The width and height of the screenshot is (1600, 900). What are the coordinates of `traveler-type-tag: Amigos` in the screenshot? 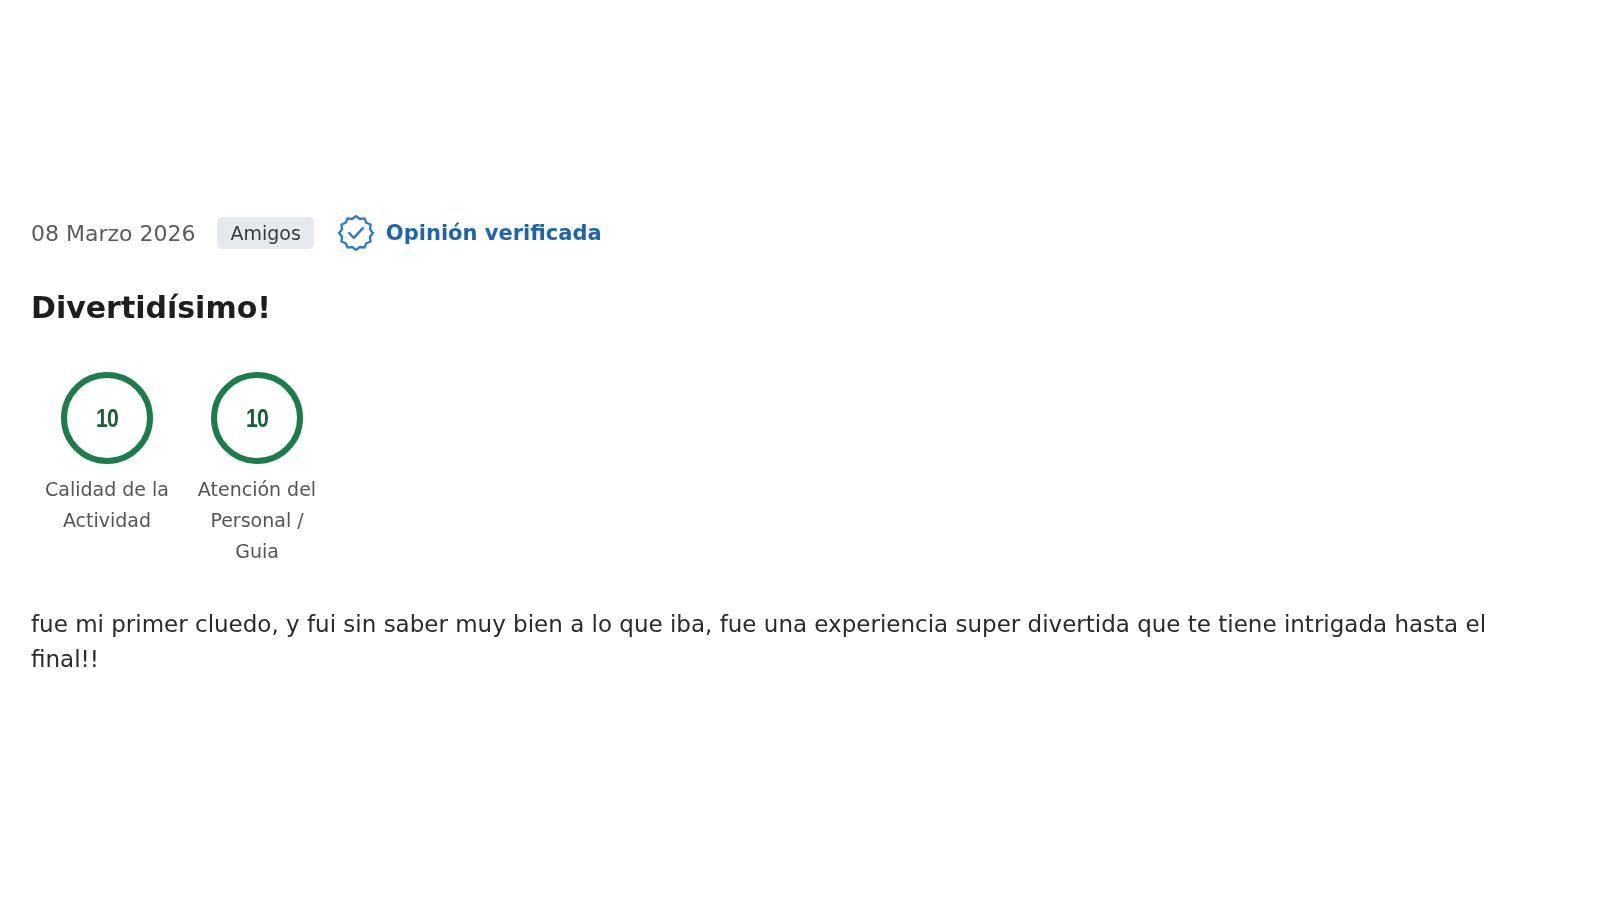 It's located at (265, 233).